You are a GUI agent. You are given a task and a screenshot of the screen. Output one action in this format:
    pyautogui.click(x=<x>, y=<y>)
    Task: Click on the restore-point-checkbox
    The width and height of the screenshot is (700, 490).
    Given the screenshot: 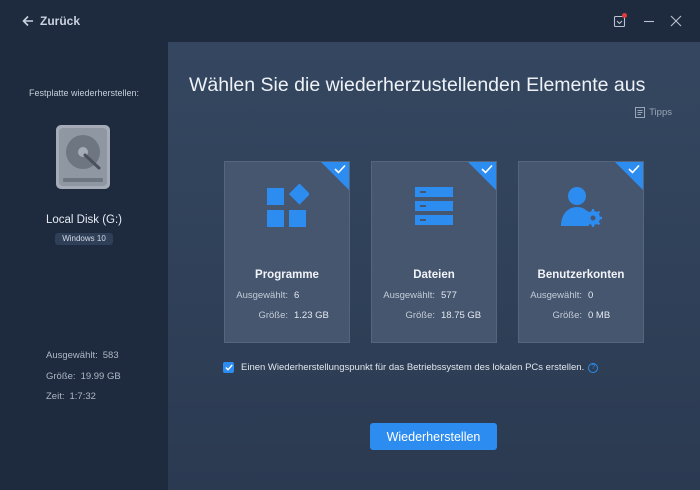 What is the action you would take?
    pyautogui.click(x=228, y=367)
    